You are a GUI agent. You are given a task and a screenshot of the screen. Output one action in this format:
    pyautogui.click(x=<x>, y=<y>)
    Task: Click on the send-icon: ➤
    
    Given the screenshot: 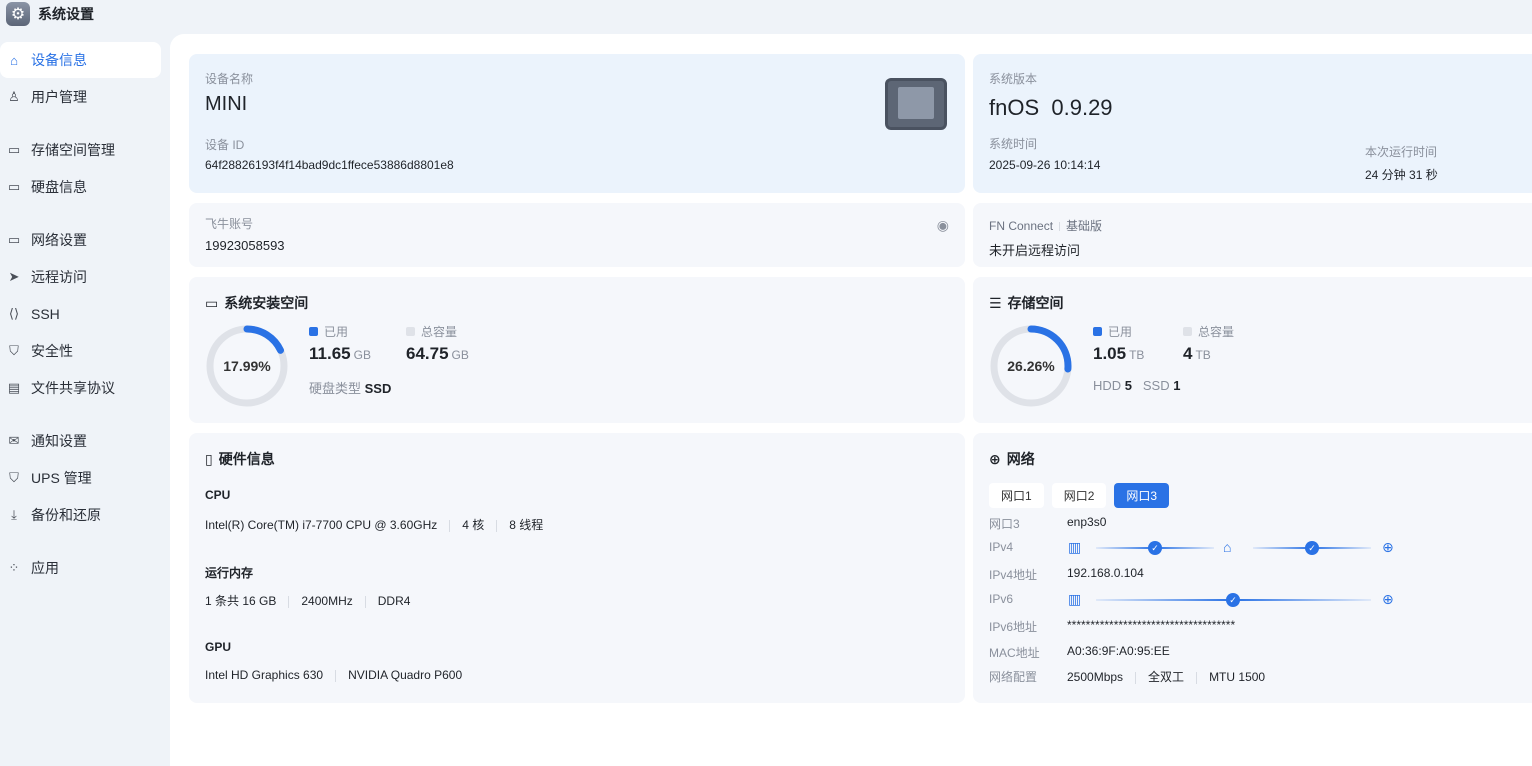 What is the action you would take?
    pyautogui.click(x=14, y=276)
    